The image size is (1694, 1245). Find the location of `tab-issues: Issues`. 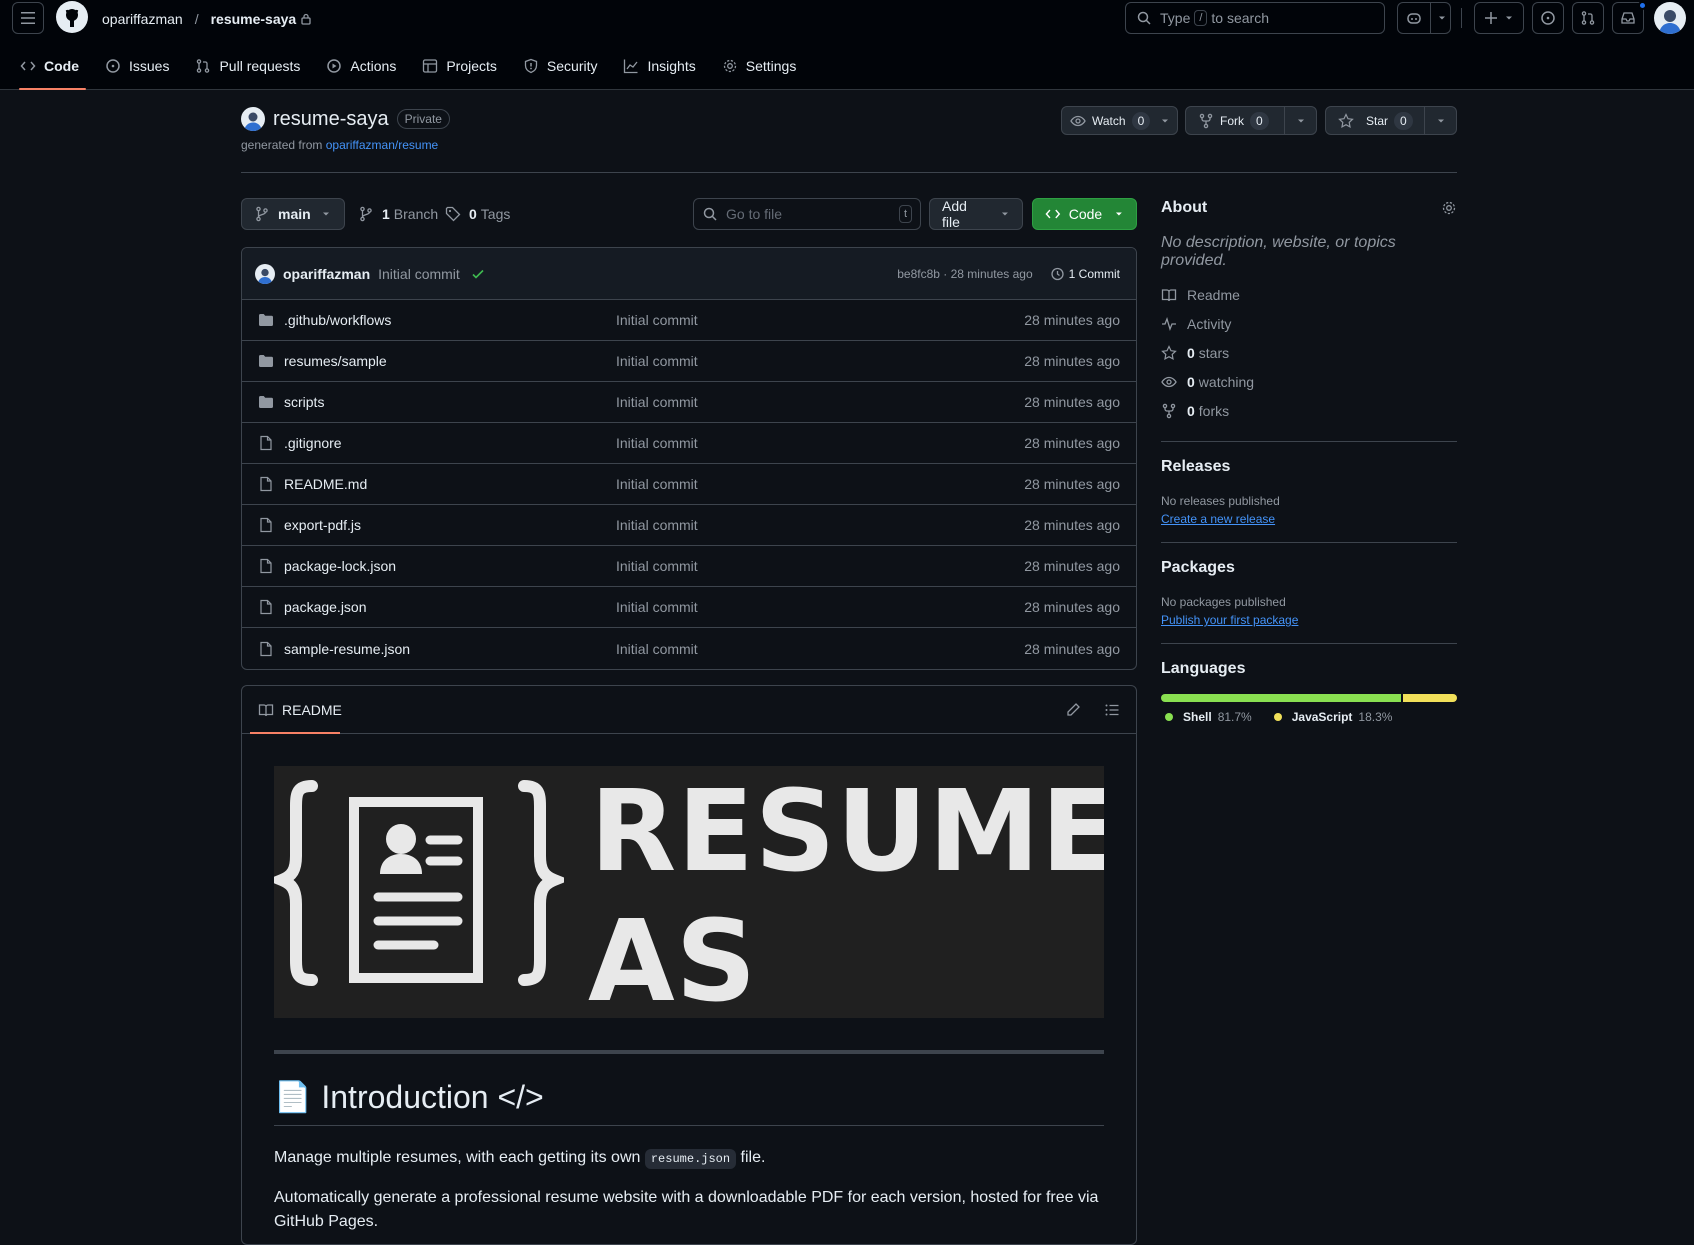

tab-issues: Issues is located at coordinates (141, 71).